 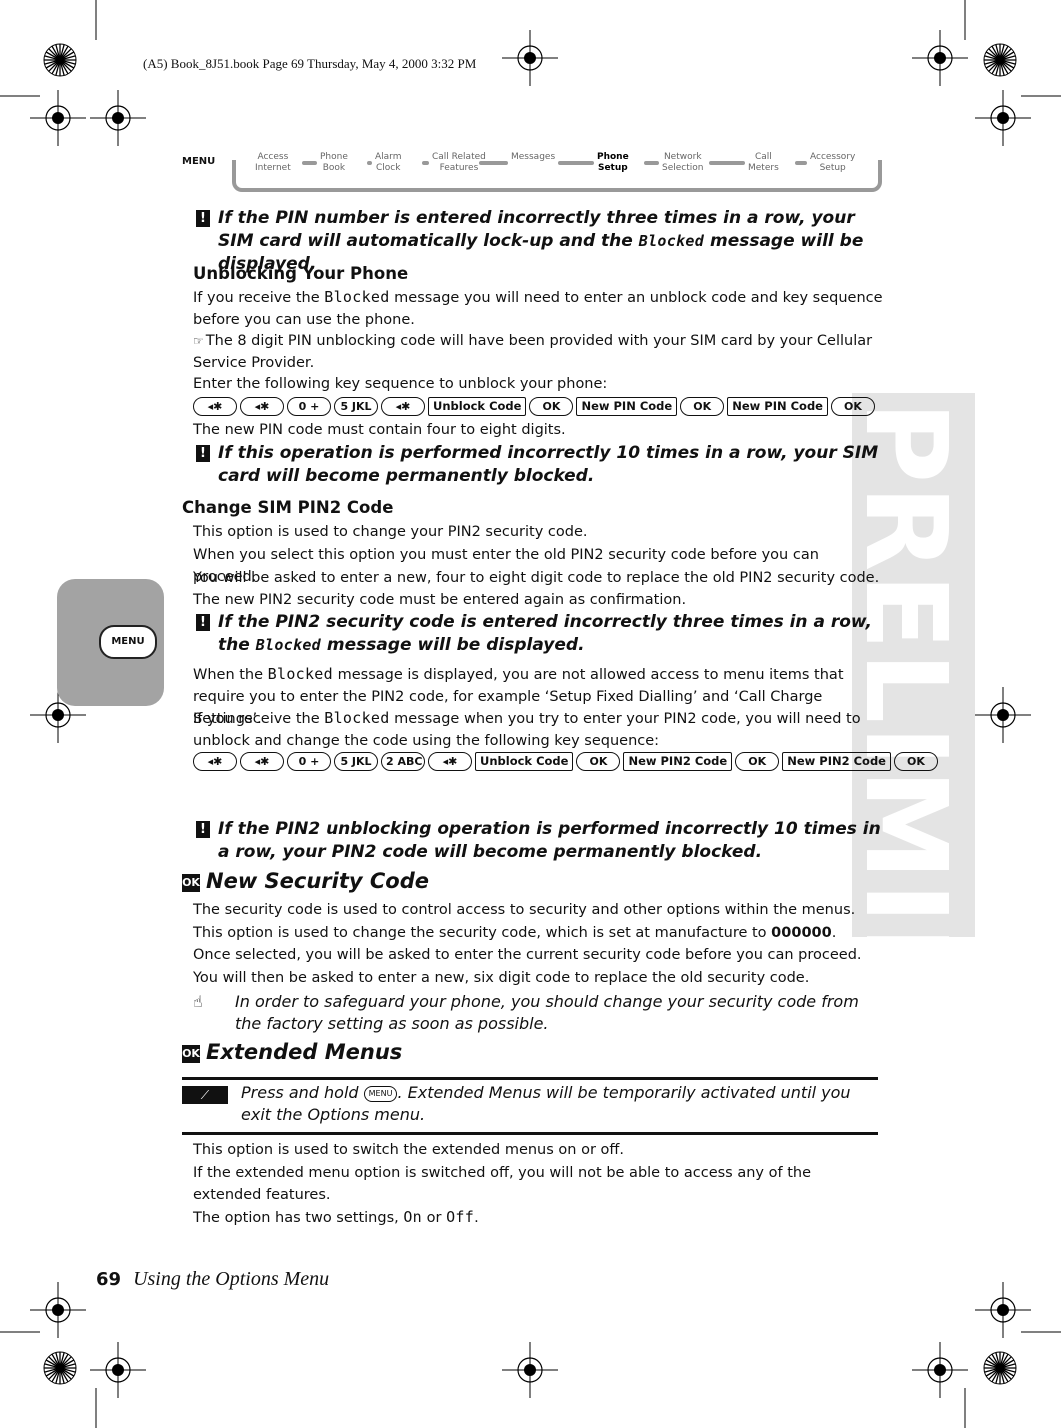 I want to click on nav-item: Phone Setup, so click(x=613, y=163).